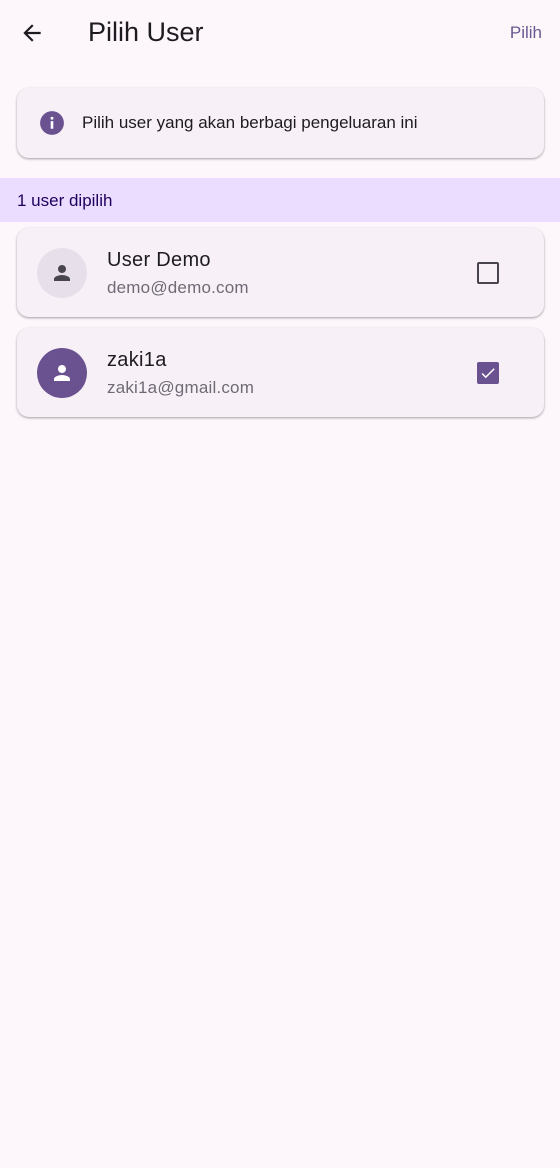  What do you see at coordinates (526, 33) in the screenshot?
I see `pilih-button: Pilih` at bounding box center [526, 33].